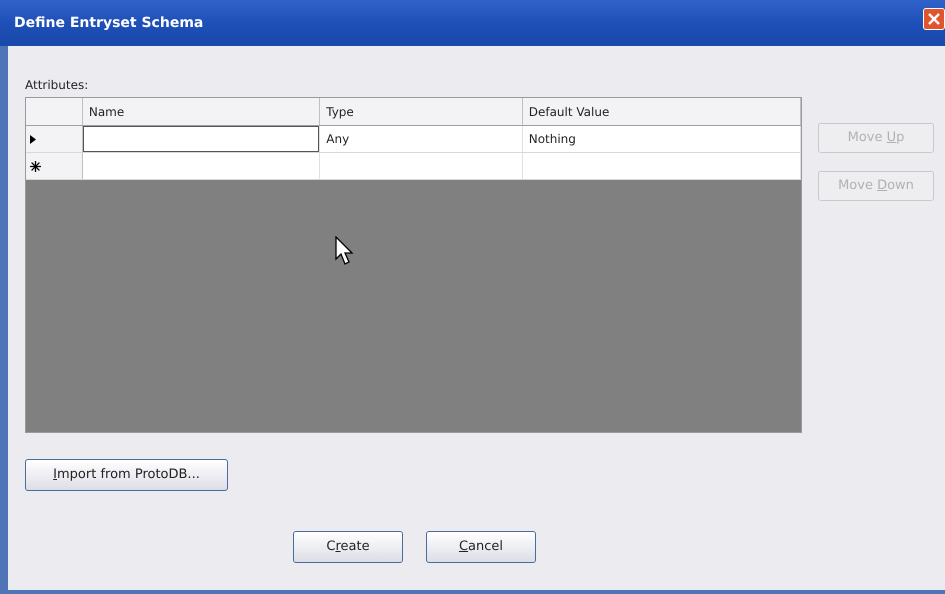  I want to click on column-header: Default Value, so click(661, 111).